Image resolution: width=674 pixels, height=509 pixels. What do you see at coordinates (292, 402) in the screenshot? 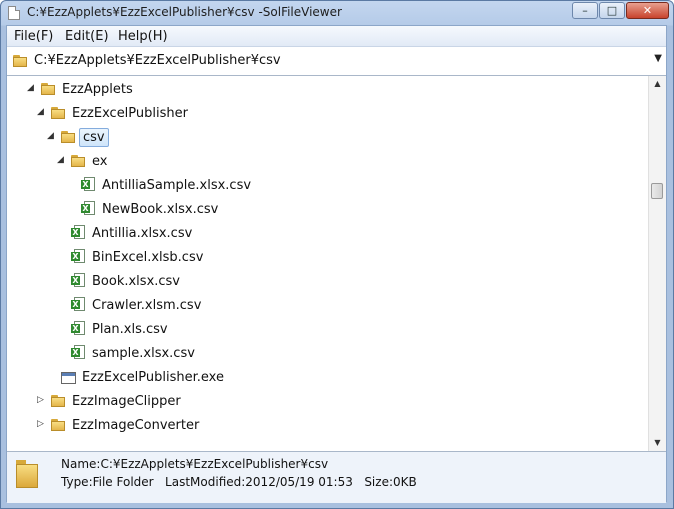
I see `tree-item: ▷ EzzImageClipper` at bounding box center [292, 402].